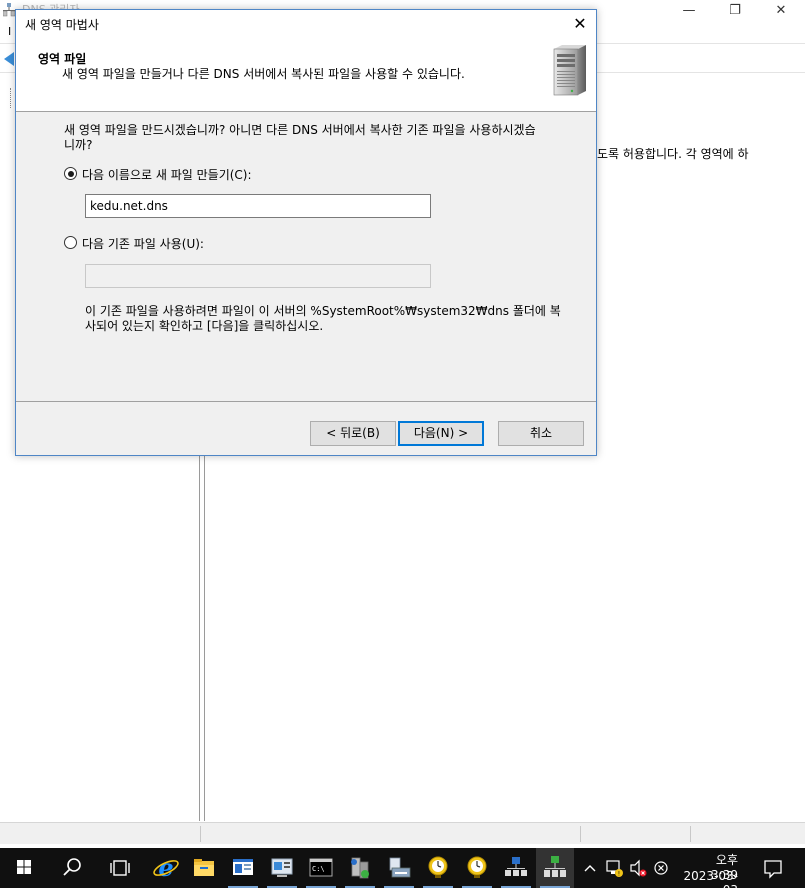 This screenshot has width=805, height=888. Describe the element at coordinates (399, 868) in the screenshot. I see `print-management-icon` at that location.